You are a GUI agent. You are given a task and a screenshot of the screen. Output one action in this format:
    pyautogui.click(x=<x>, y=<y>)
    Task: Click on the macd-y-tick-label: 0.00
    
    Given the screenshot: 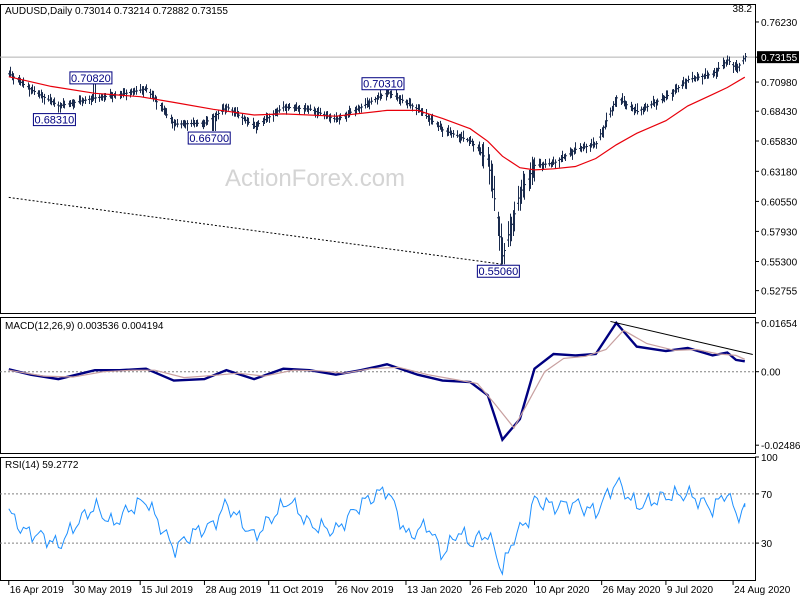 What is the action you would take?
    pyautogui.click(x=771, y=373)
    